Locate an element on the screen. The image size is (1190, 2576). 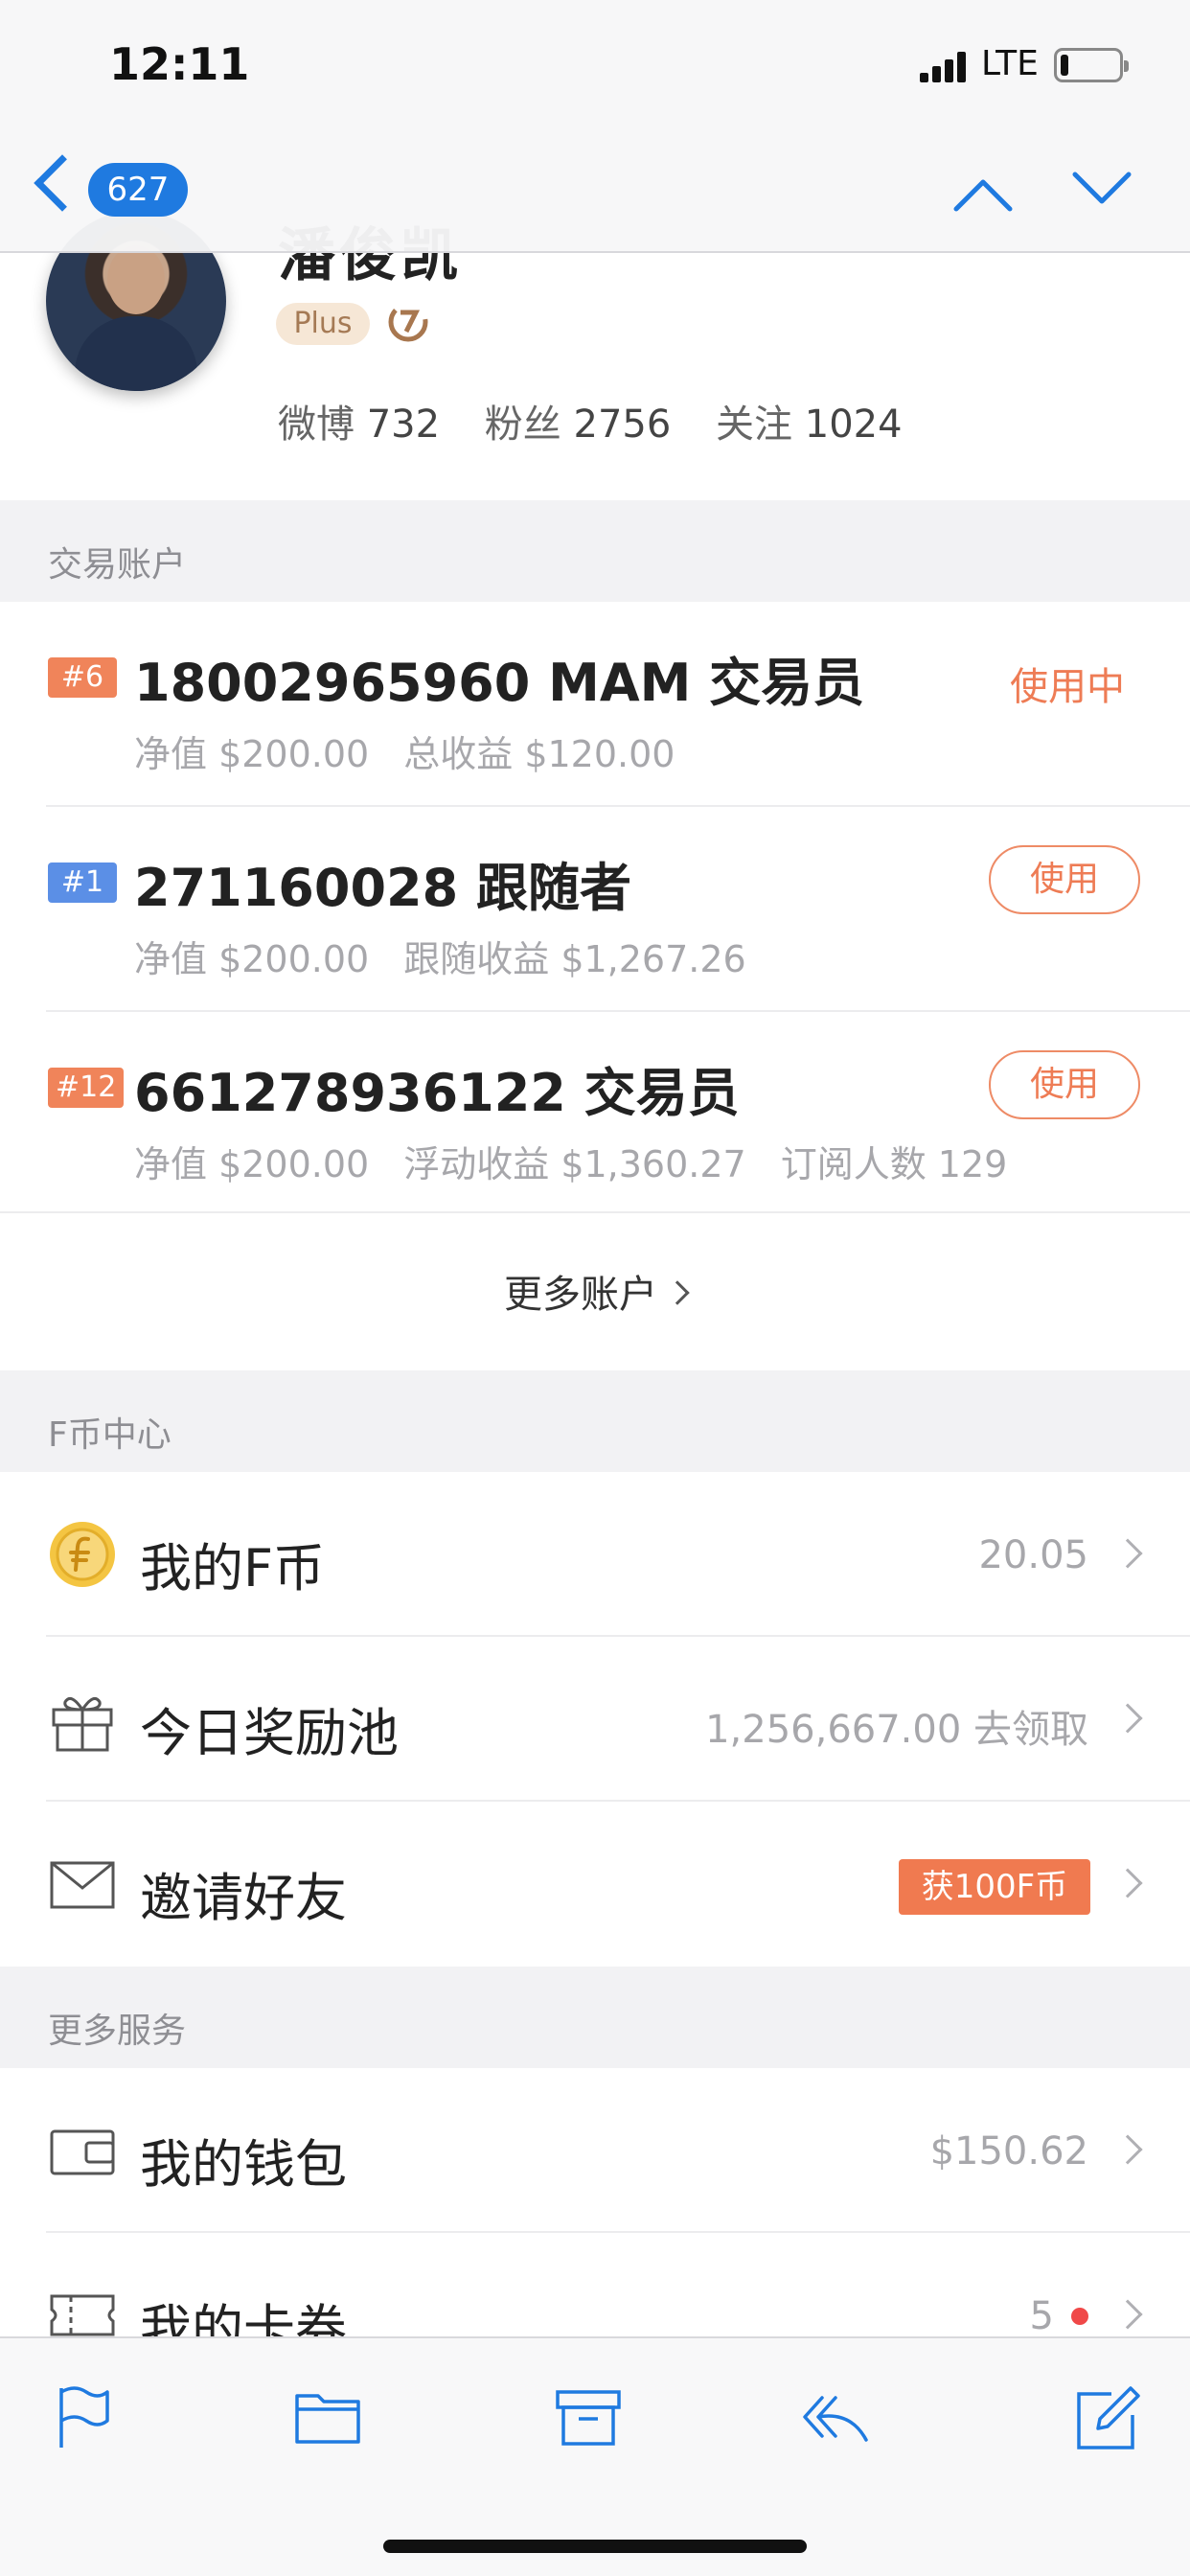
bottom-toolbar is located at coordinates (595, 2456).